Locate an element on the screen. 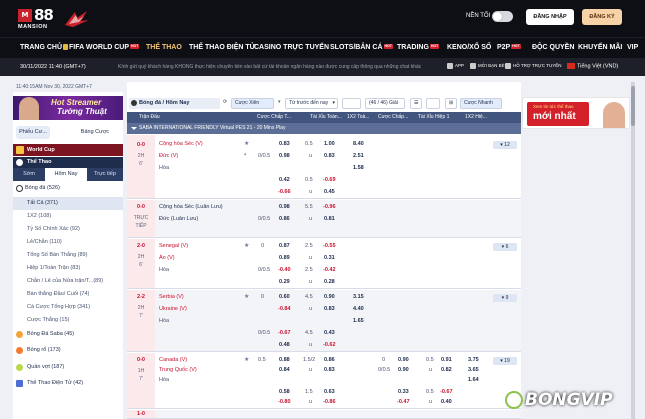 The image size is (645, 419). parlay-toggle: Cược Xiên is located at coordinates (252, 103).